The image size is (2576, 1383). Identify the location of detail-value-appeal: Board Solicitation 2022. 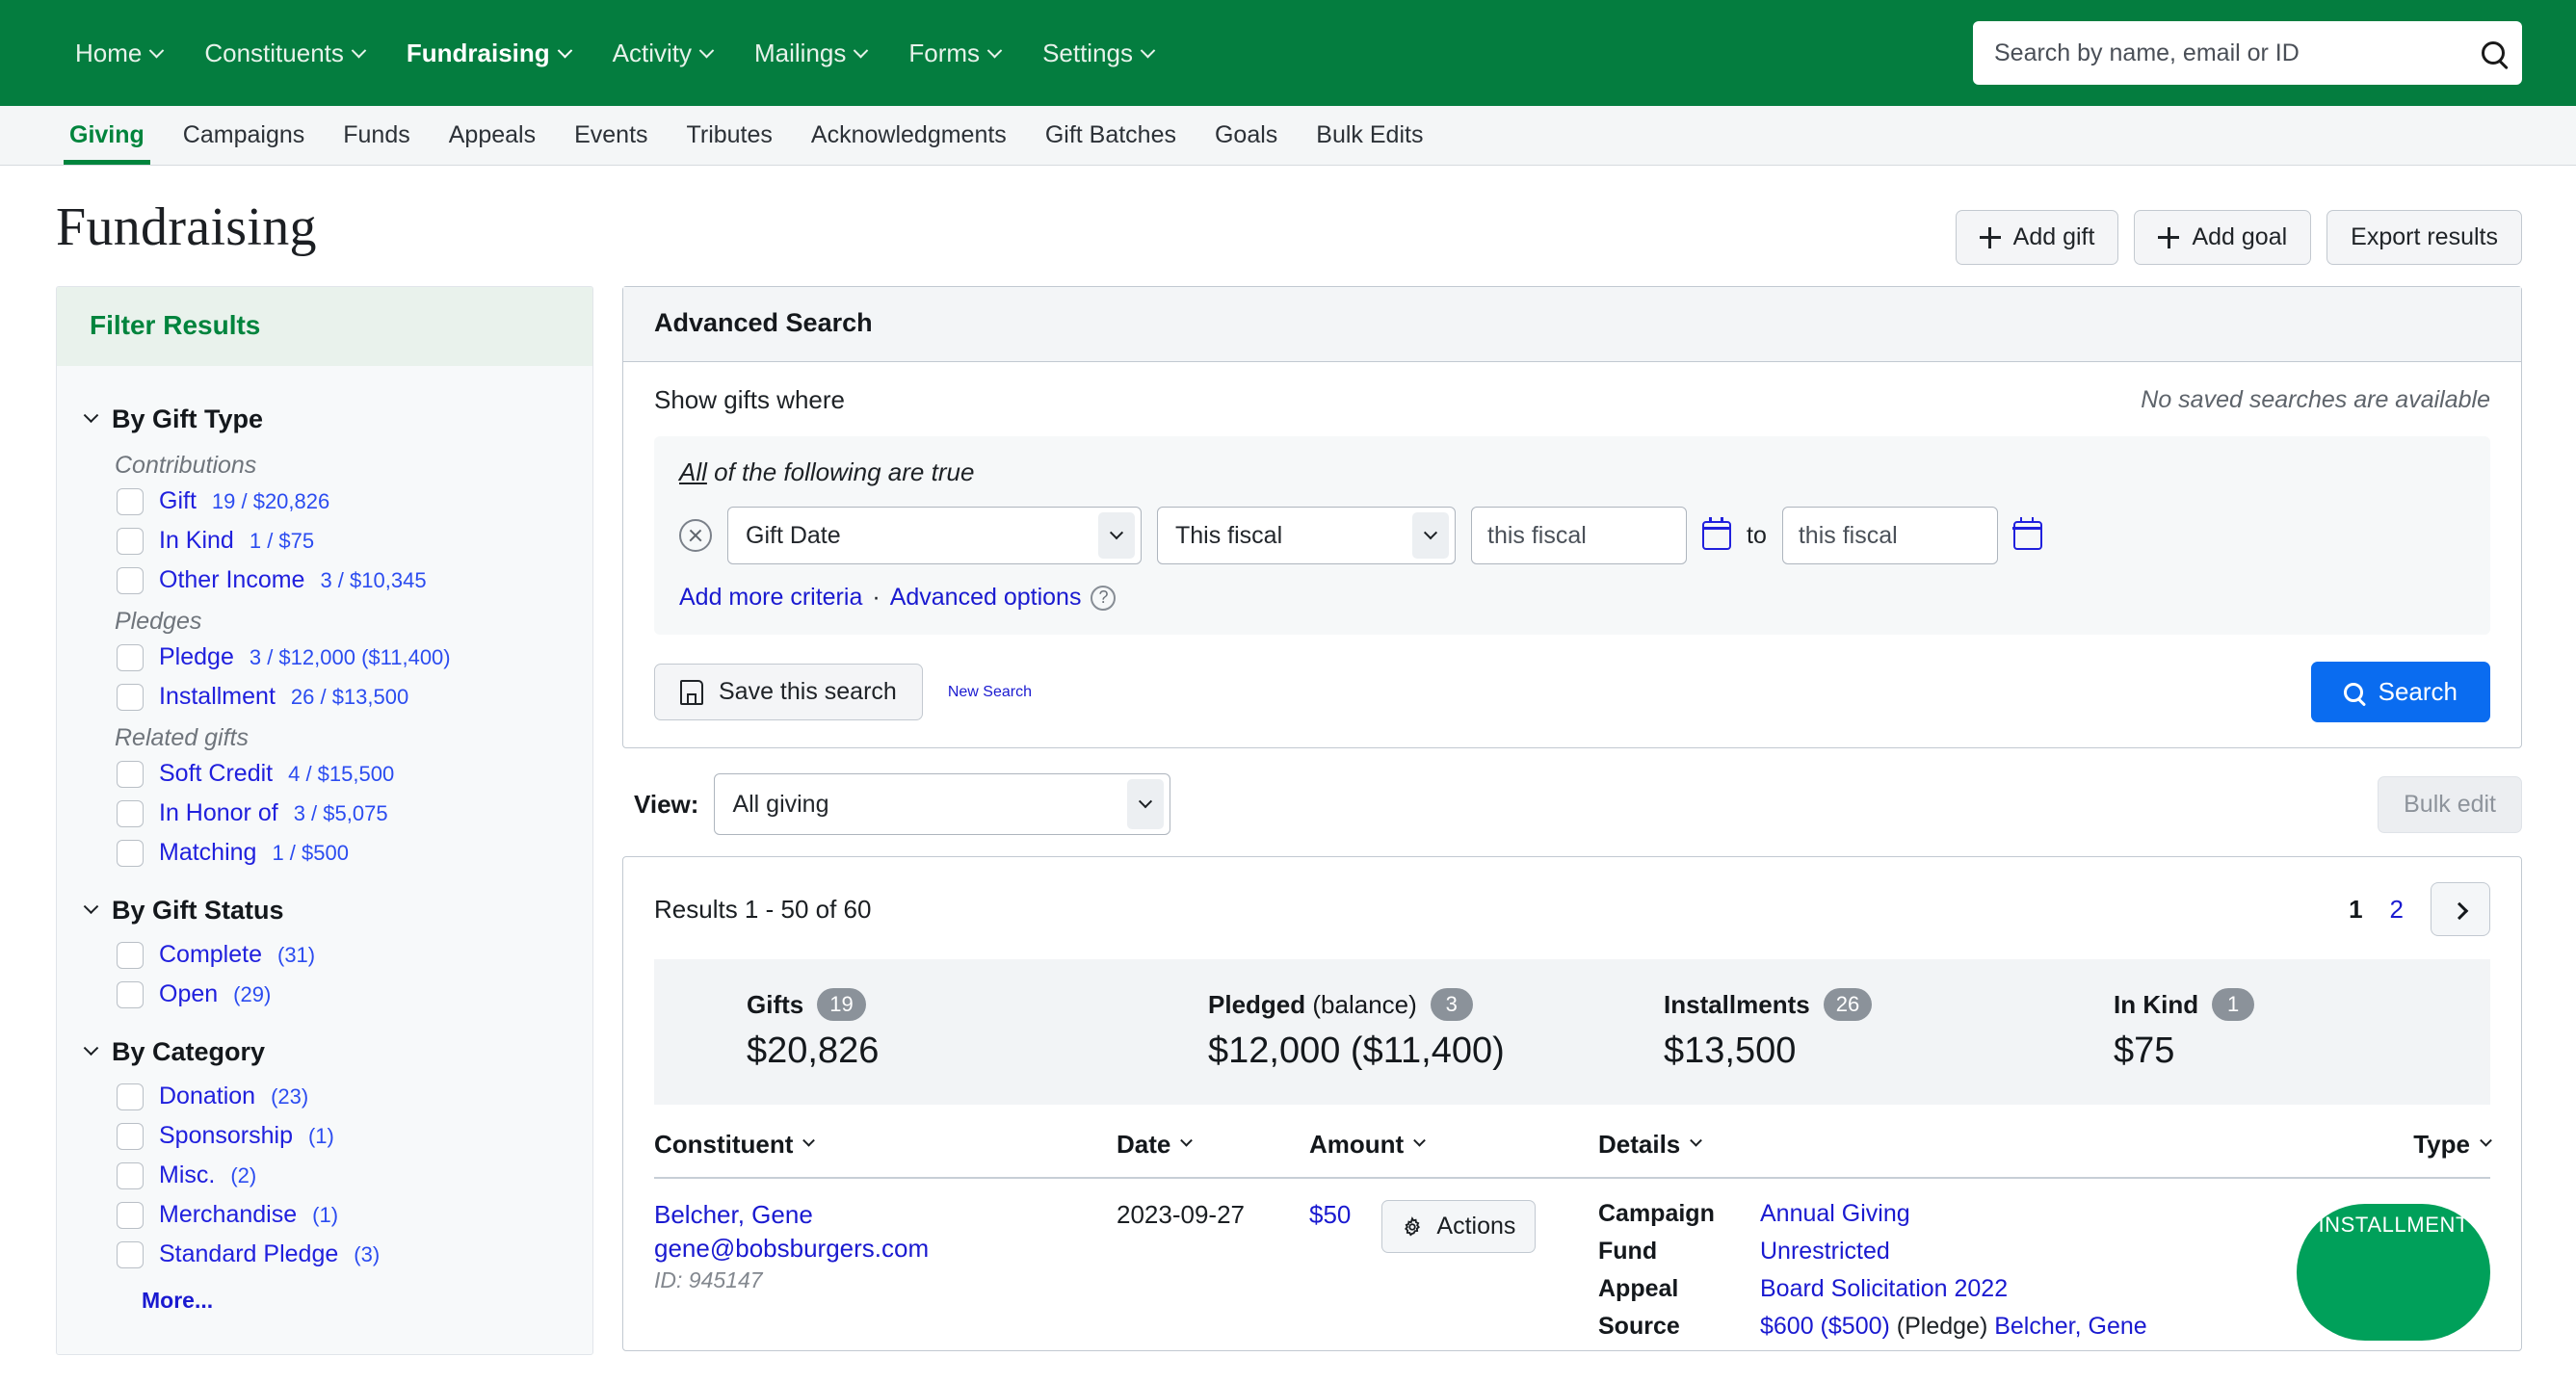
(2015, 1289).